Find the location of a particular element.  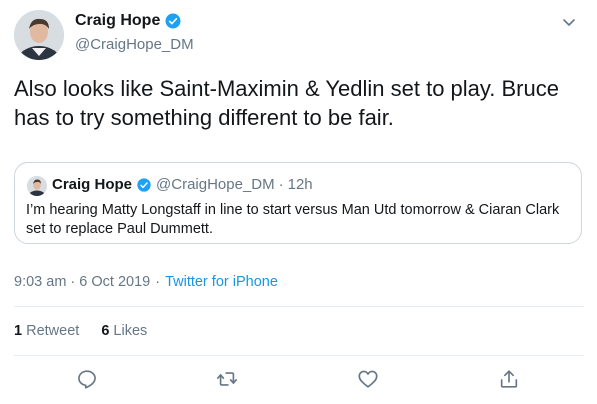

reply-button is located at coordinates (88, 380).